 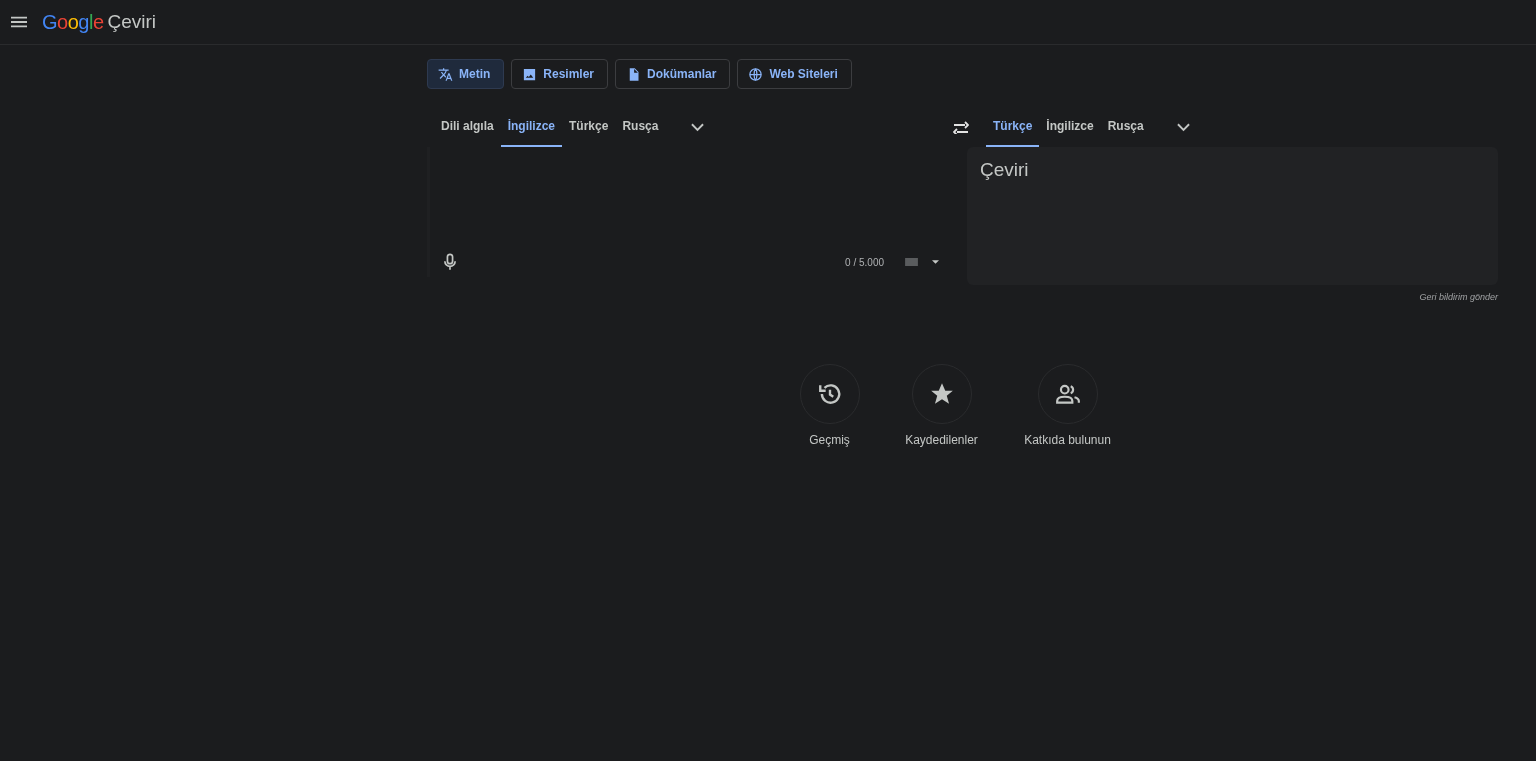 I want to click on send-feedback-link: Geri bildirim gönder, so click(x=1458, y=297).